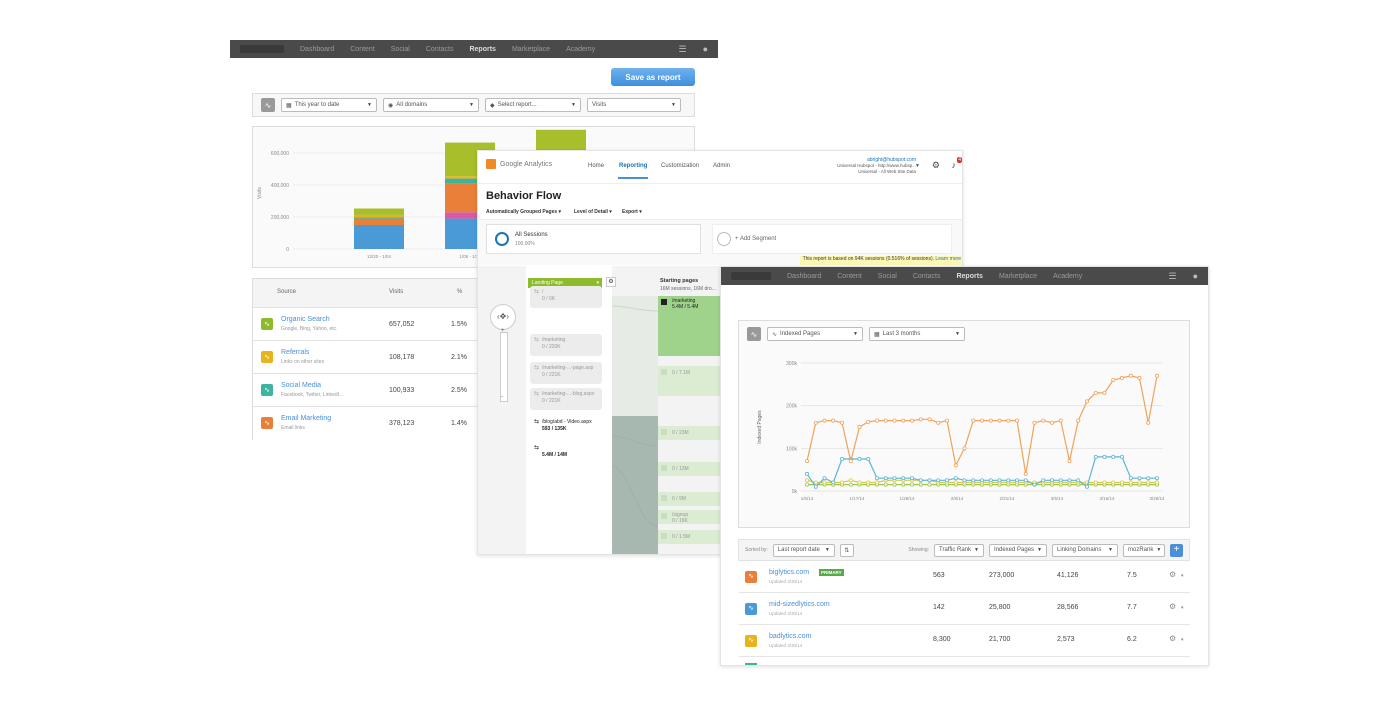 This screenshot has width=1400, height=708. I want to click on column-select-4: mozRank ▼, so click(1144, 550).